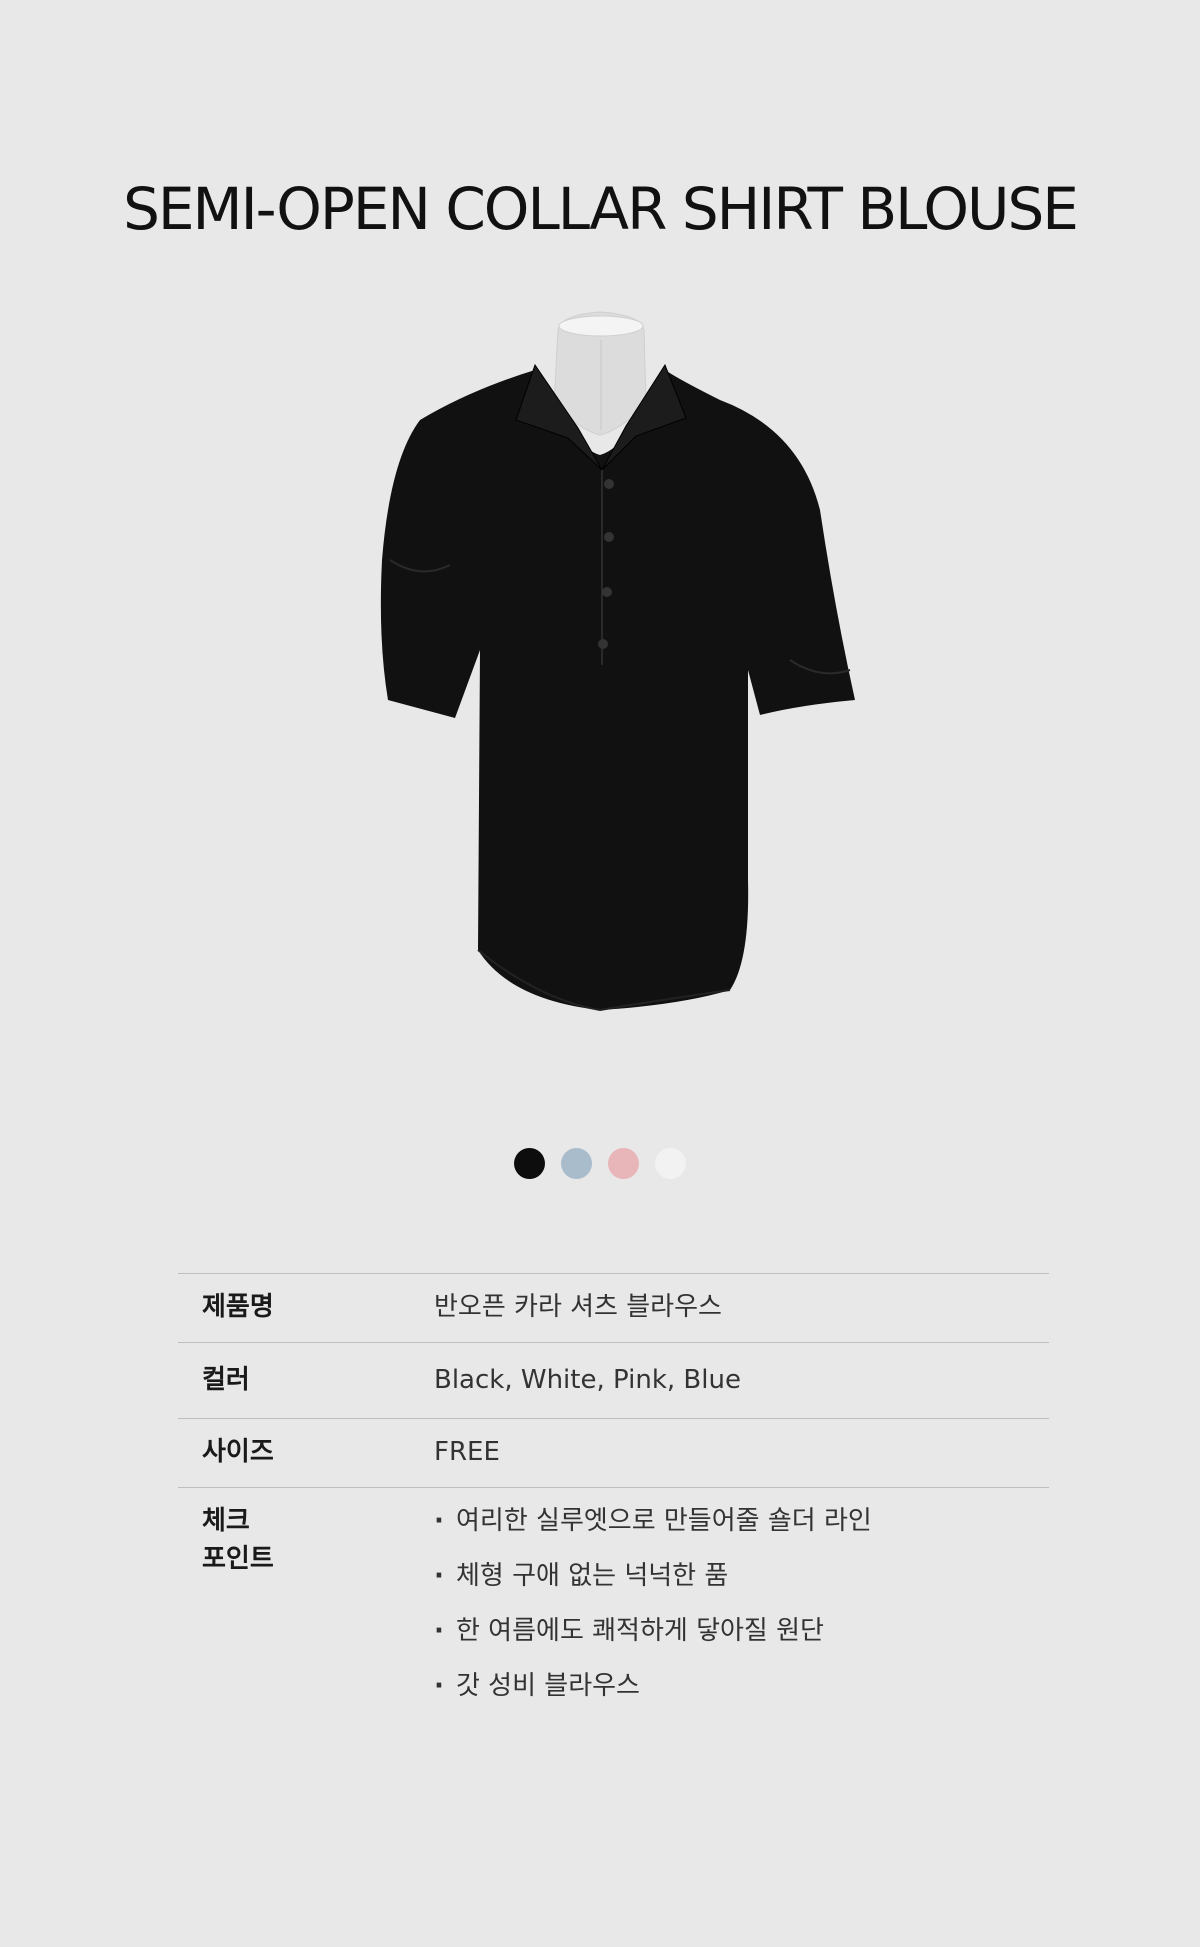 The width and height of the screenshot is (1200, 1947). I want to click on name-value: 반오픈 카라 셔츠 블라우스, so click(578, 1307).